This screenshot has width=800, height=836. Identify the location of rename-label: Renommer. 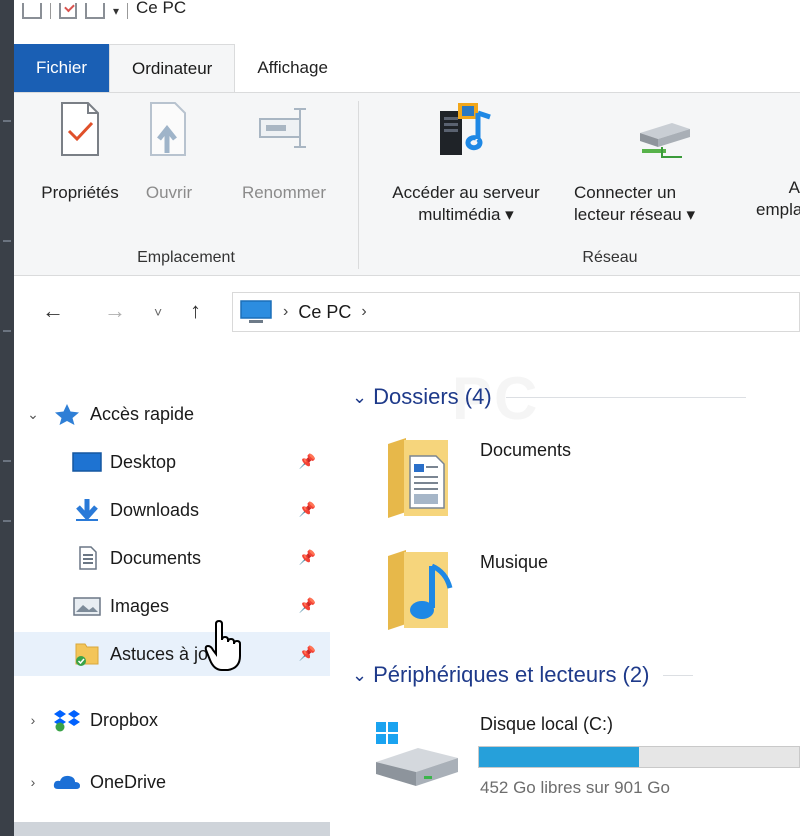
(284, 192).